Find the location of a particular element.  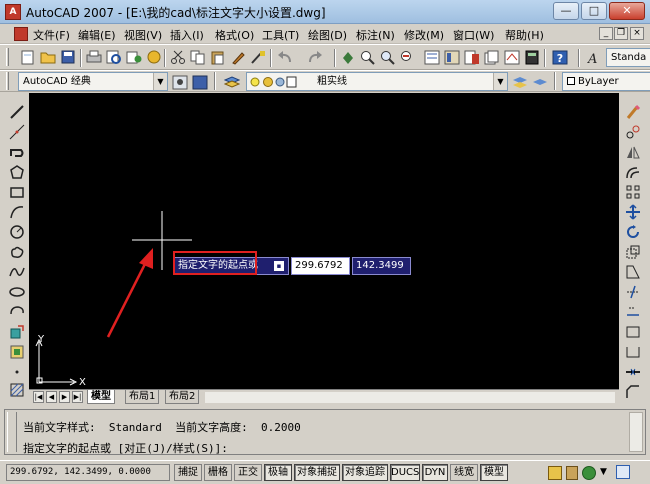

menu-dimension: 标注(N) is located at coordinates (375, 35).